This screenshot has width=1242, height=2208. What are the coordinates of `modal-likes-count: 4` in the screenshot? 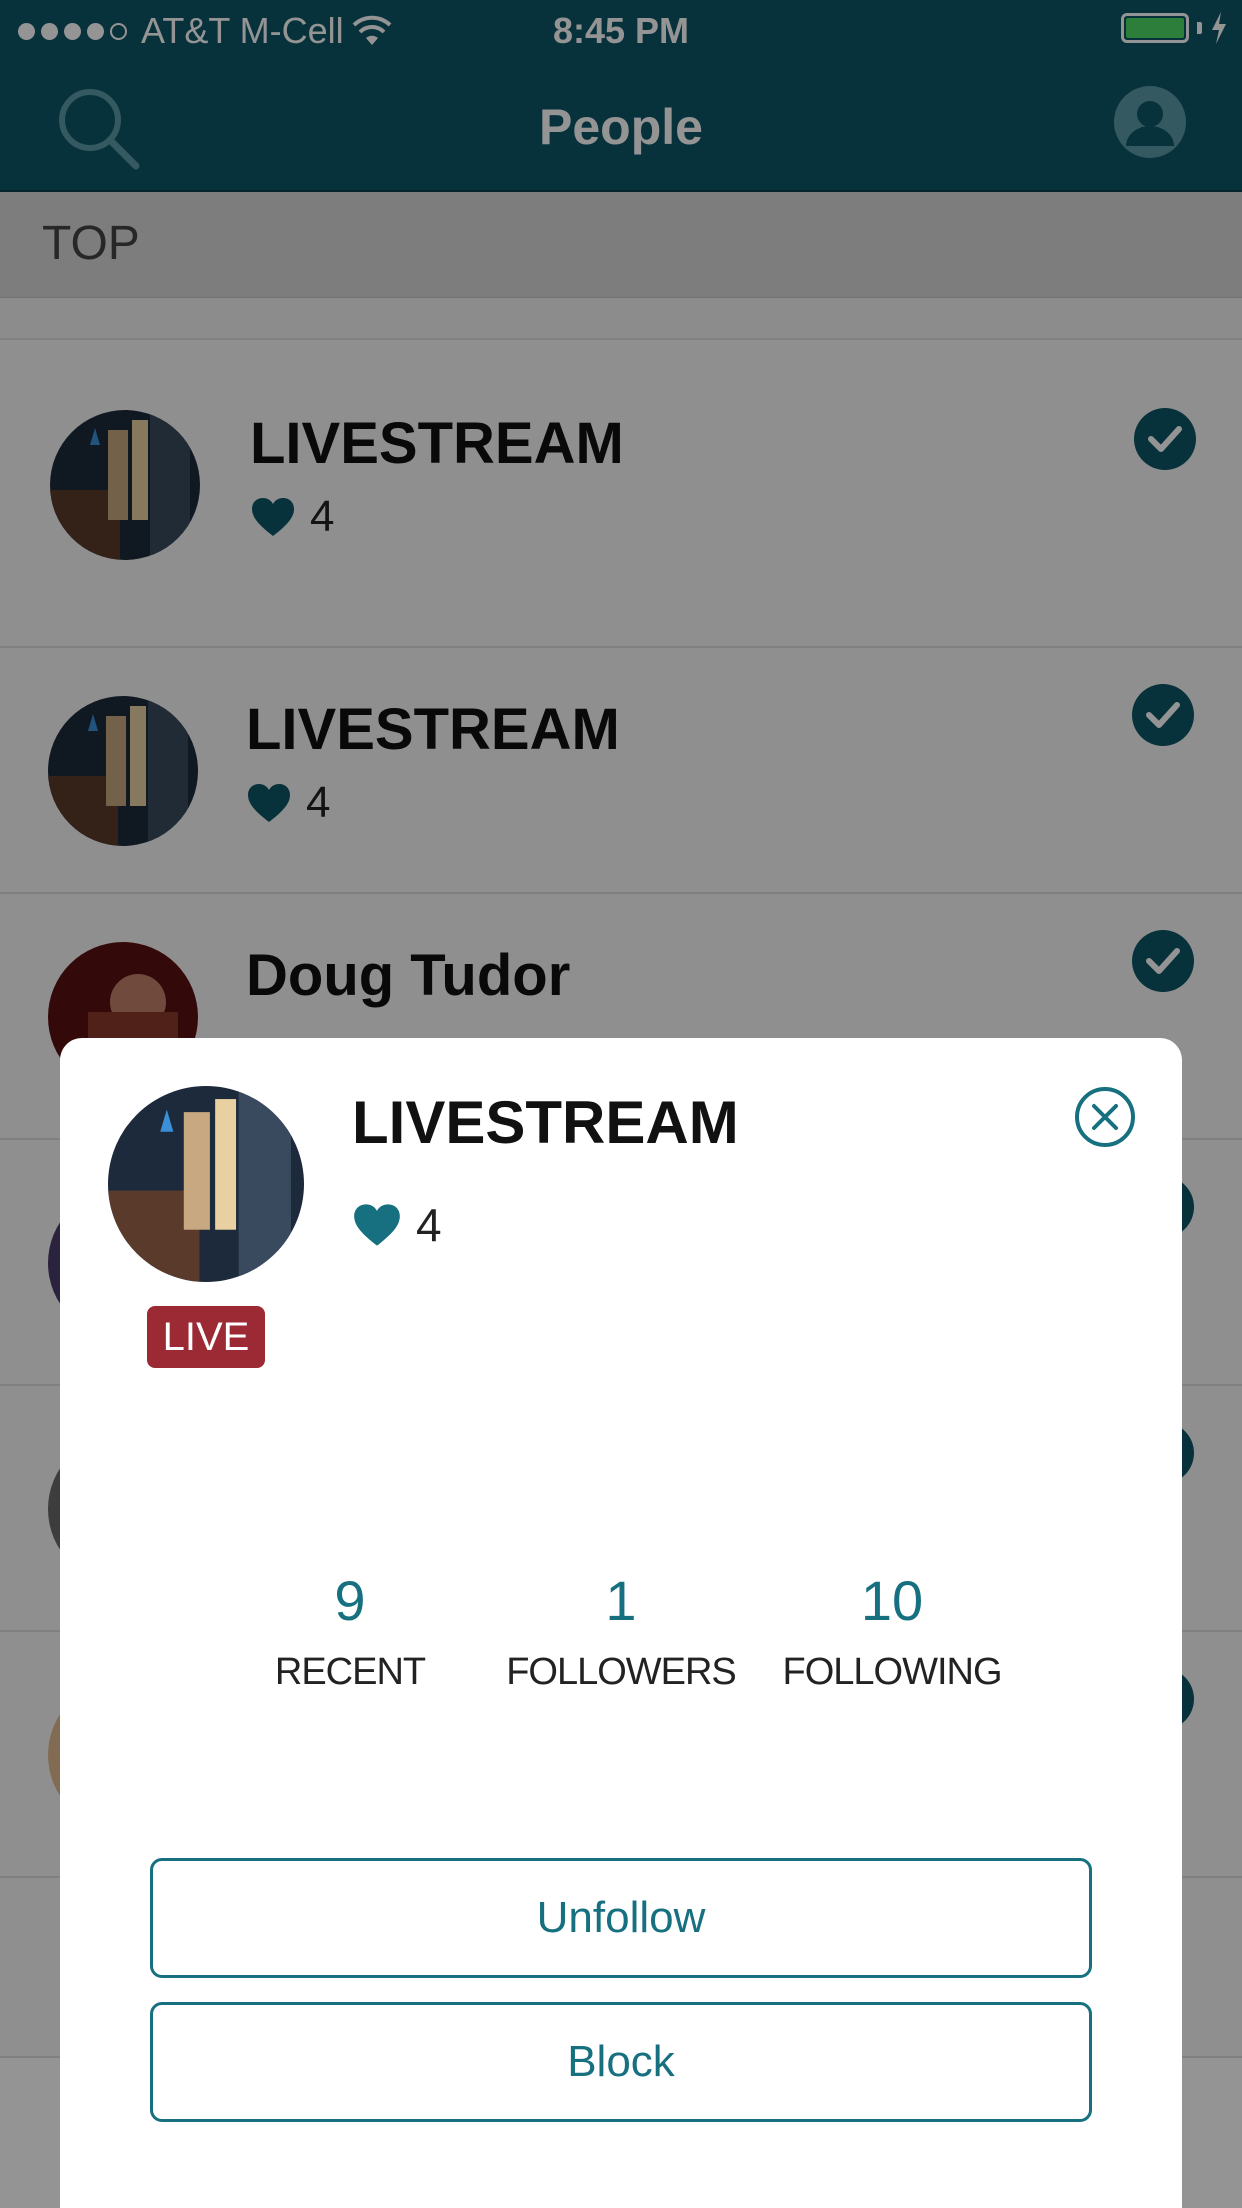 It's located at (429, 1225).